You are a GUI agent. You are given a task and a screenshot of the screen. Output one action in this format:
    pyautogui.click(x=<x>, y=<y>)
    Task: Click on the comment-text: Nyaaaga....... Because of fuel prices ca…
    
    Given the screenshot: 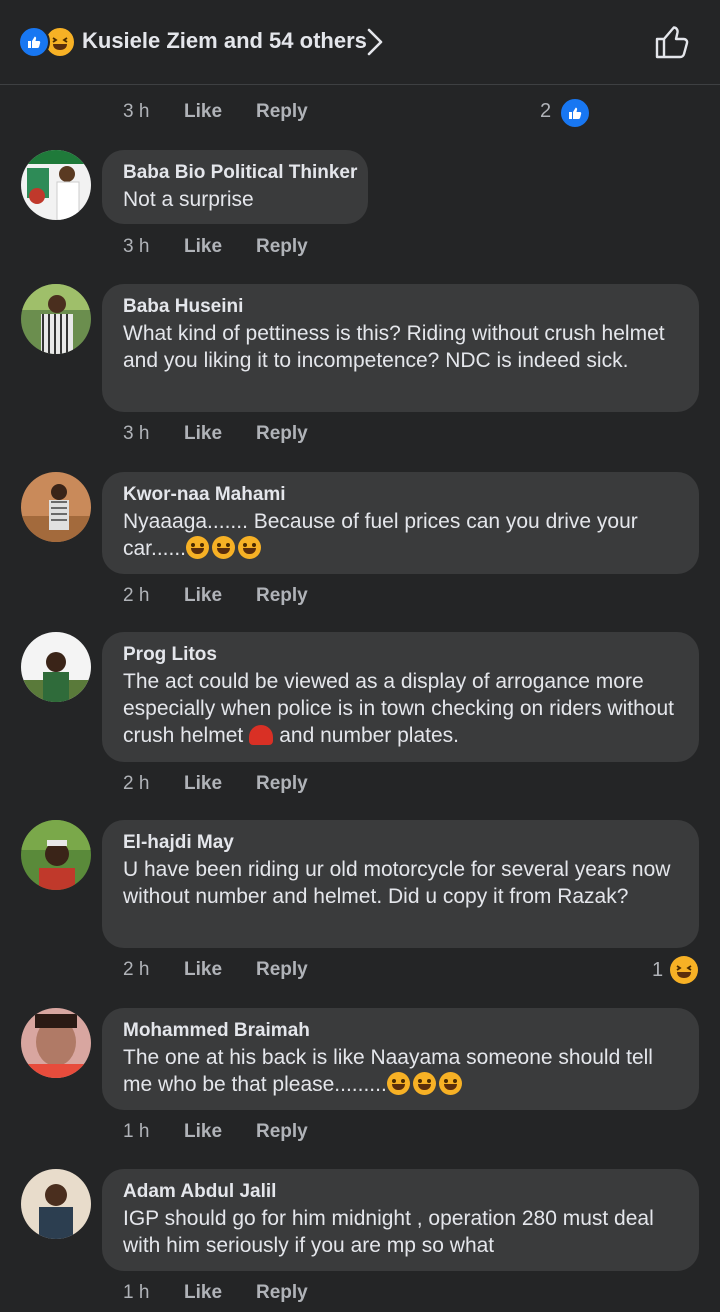 What is the action you would take?
    pyautogui.click(x=401, y=535)
    